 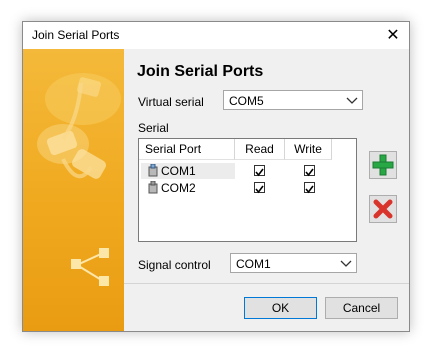 I want to click on banner-illustration, so click(x=79, y=179).